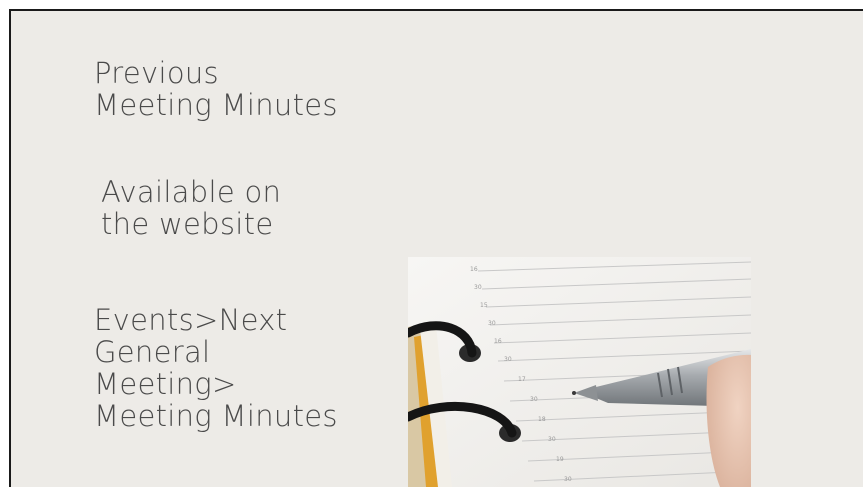  I want to click on heading-line-2: Meeting Minutes, so click(216, 105).